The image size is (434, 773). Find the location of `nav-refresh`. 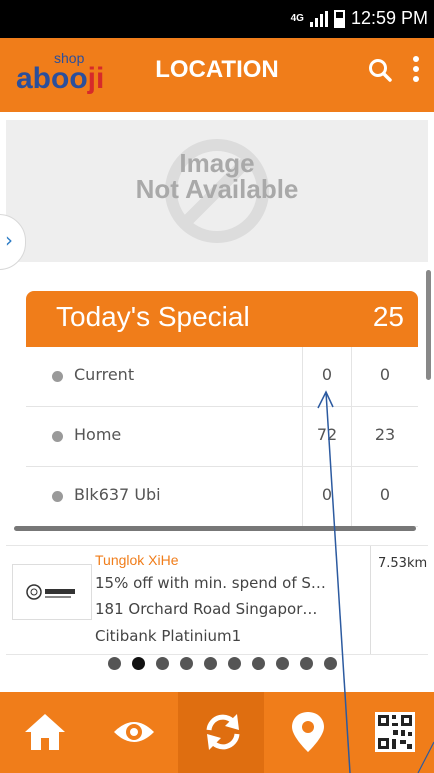

nav-refresh is located at coordinates (221, 732).